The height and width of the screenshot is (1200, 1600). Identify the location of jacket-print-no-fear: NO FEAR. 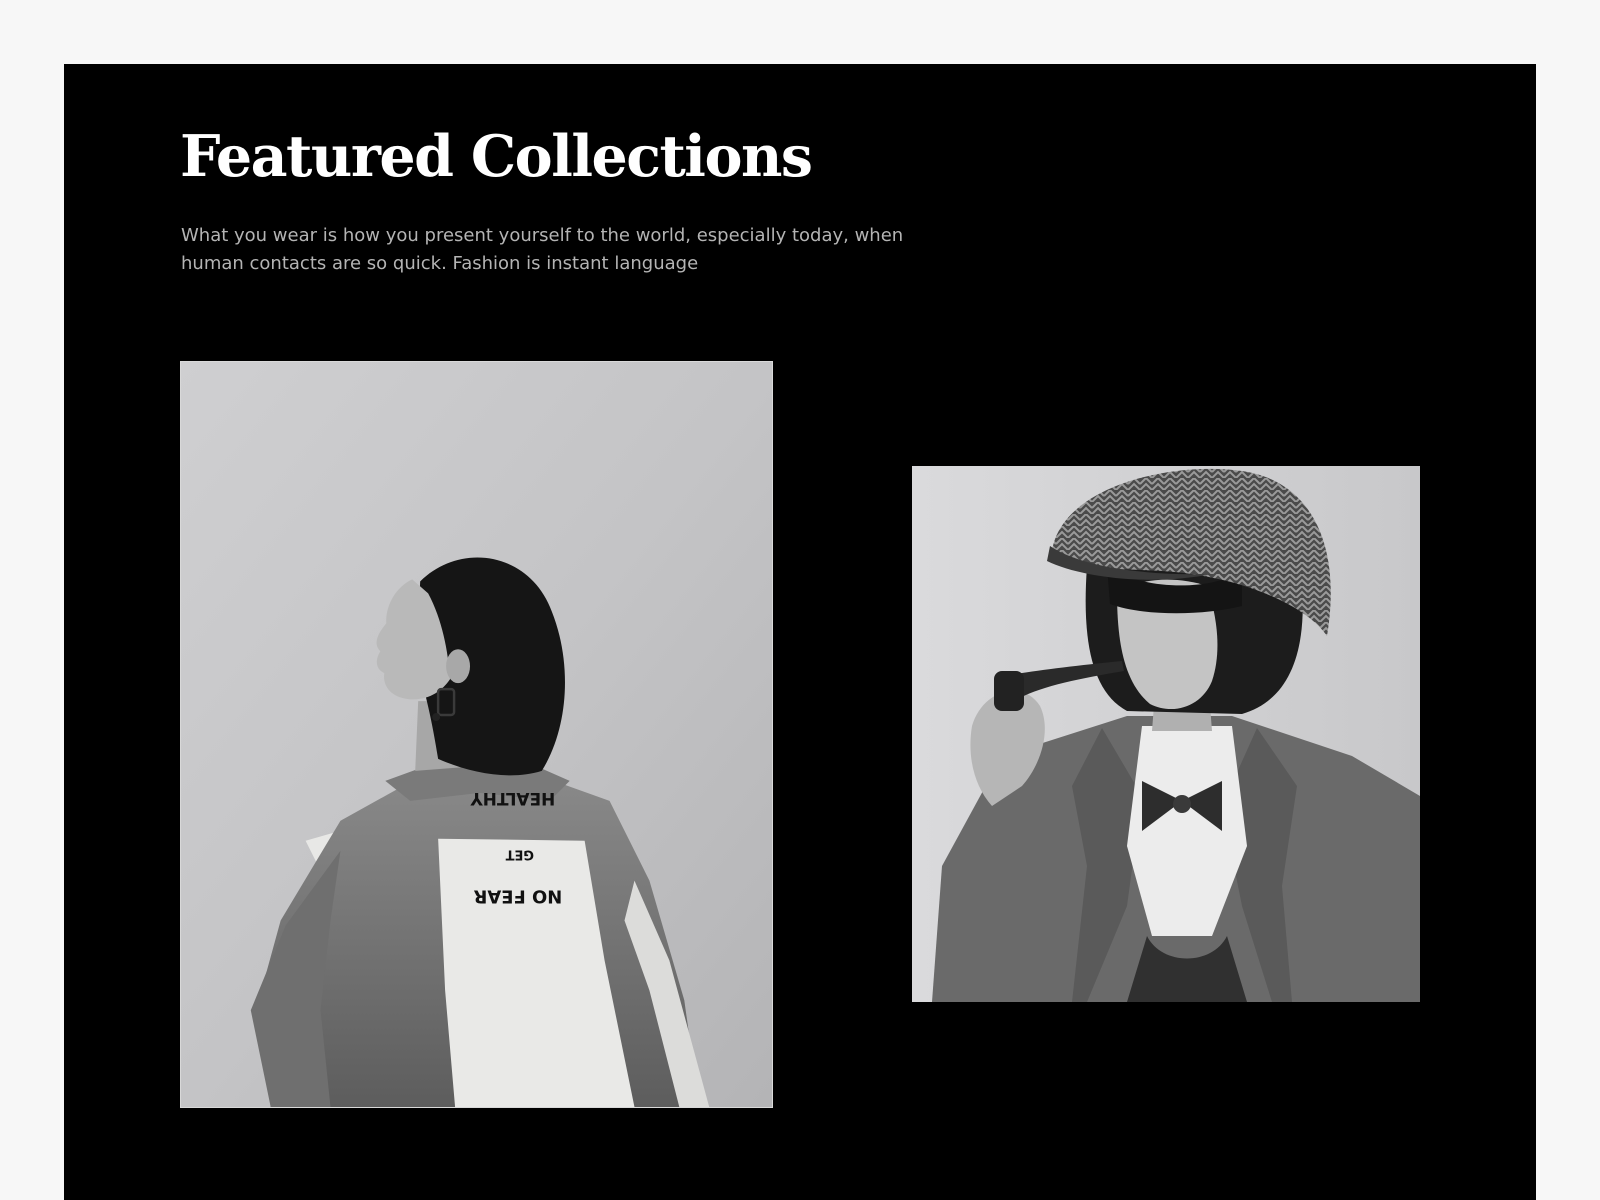
(517, 896).